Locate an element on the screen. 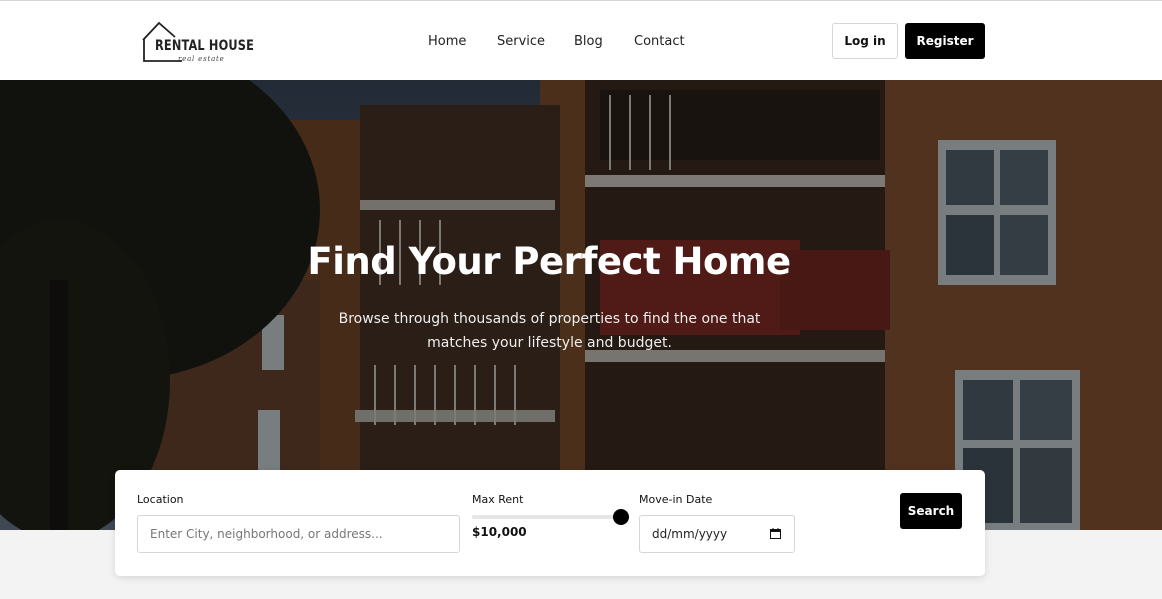 This screenshot has height=599, width=1162. nav-service: Service is located at coordinates (521, 41).